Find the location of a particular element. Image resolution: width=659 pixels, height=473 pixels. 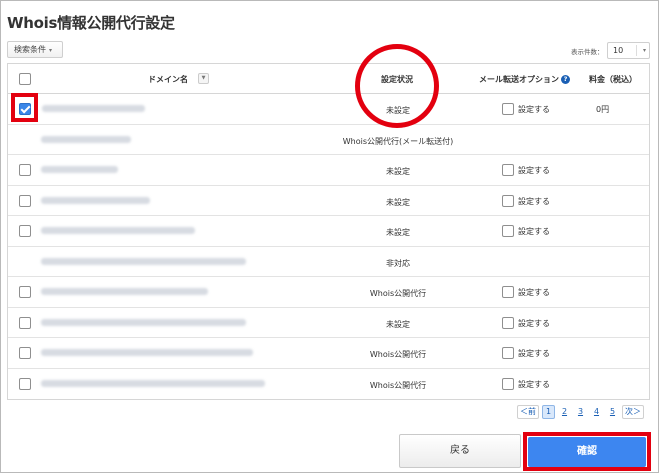

table-row: 非対応 is located at coordinates (328, 262).